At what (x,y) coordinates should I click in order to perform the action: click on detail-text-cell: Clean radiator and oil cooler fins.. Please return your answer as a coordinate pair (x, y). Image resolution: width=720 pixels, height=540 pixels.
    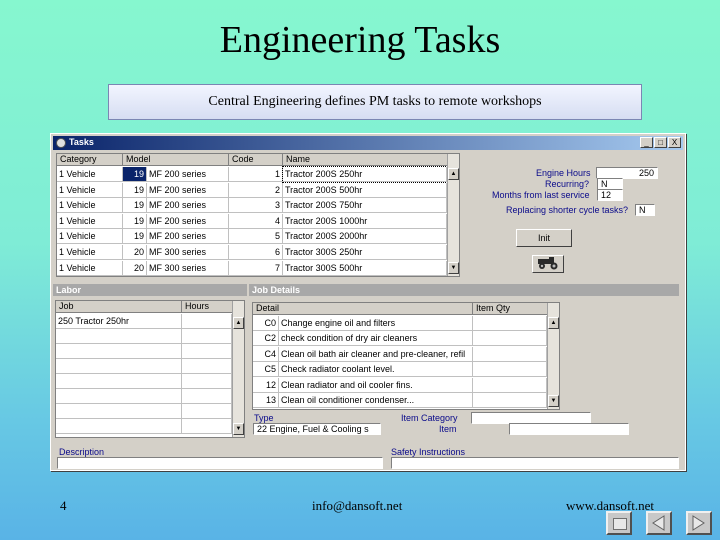
    Looking at the image, I should click on (376, 385).